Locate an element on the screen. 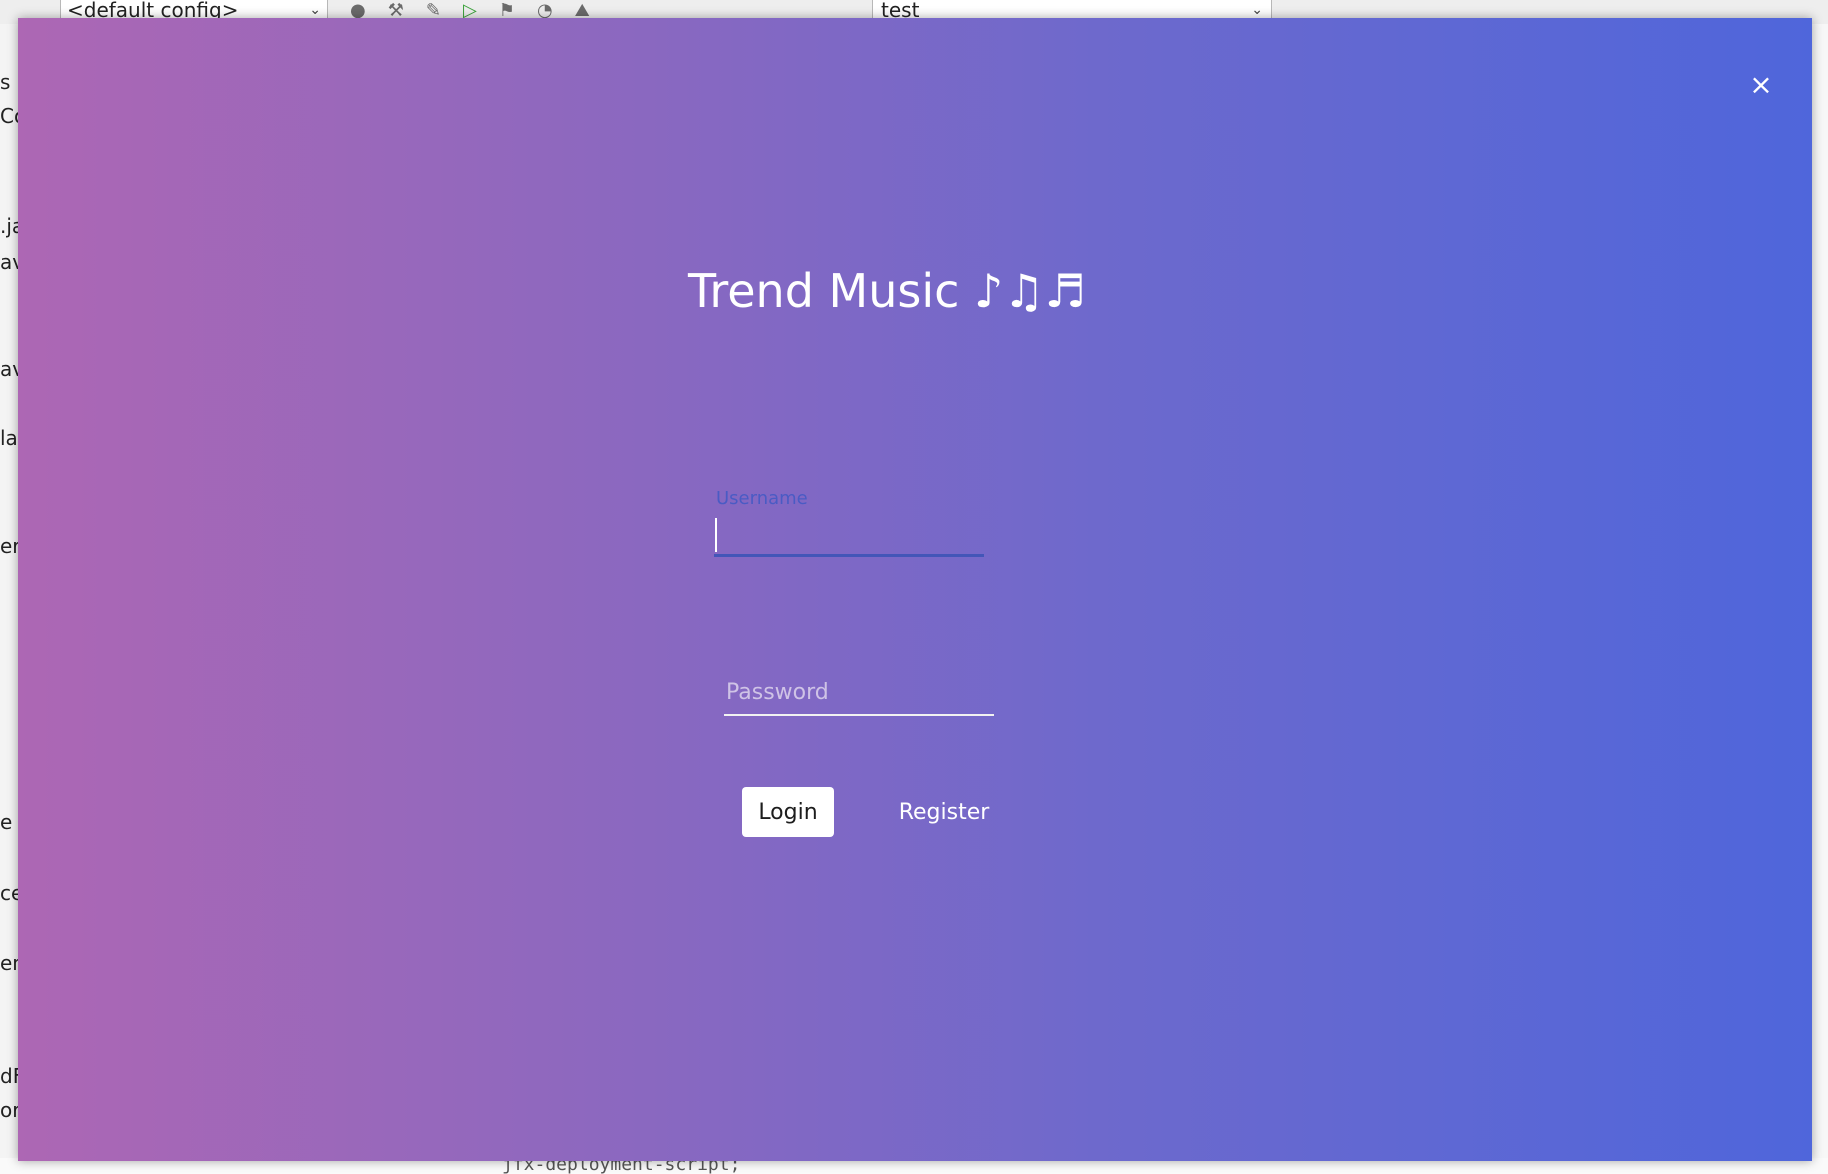  app-title: Trend Music ♪♫♬ is located at coordinates (887, 291).